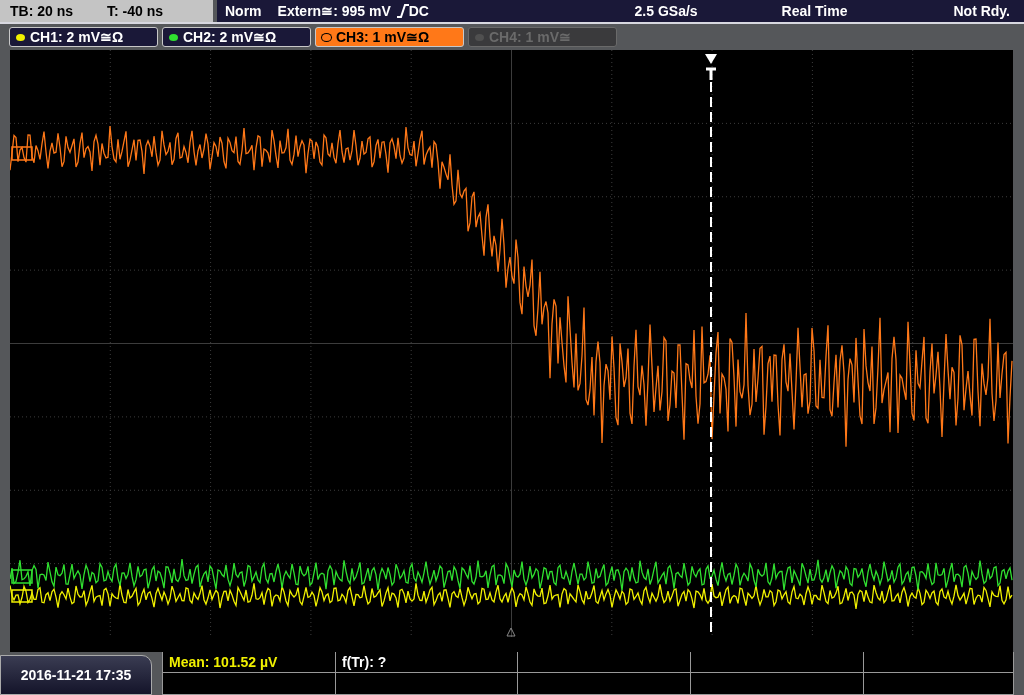 The width and height of the screenshot is (1024, 695). What do you see at coordinates (83, 37) in the screenshot?
I see `channel-button: CH1: 2 mV≅Ω` at bounding box center [83, 37].